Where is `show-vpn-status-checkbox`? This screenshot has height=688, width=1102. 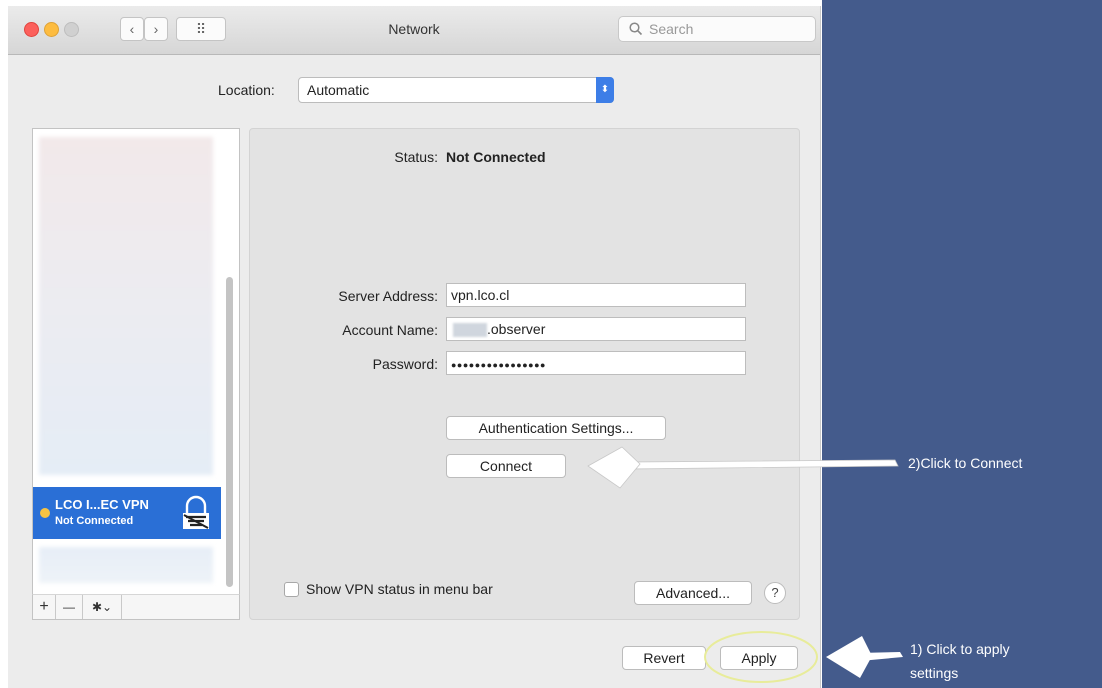 show-vpn-status-checkbox is located at coordinates (291, 589).